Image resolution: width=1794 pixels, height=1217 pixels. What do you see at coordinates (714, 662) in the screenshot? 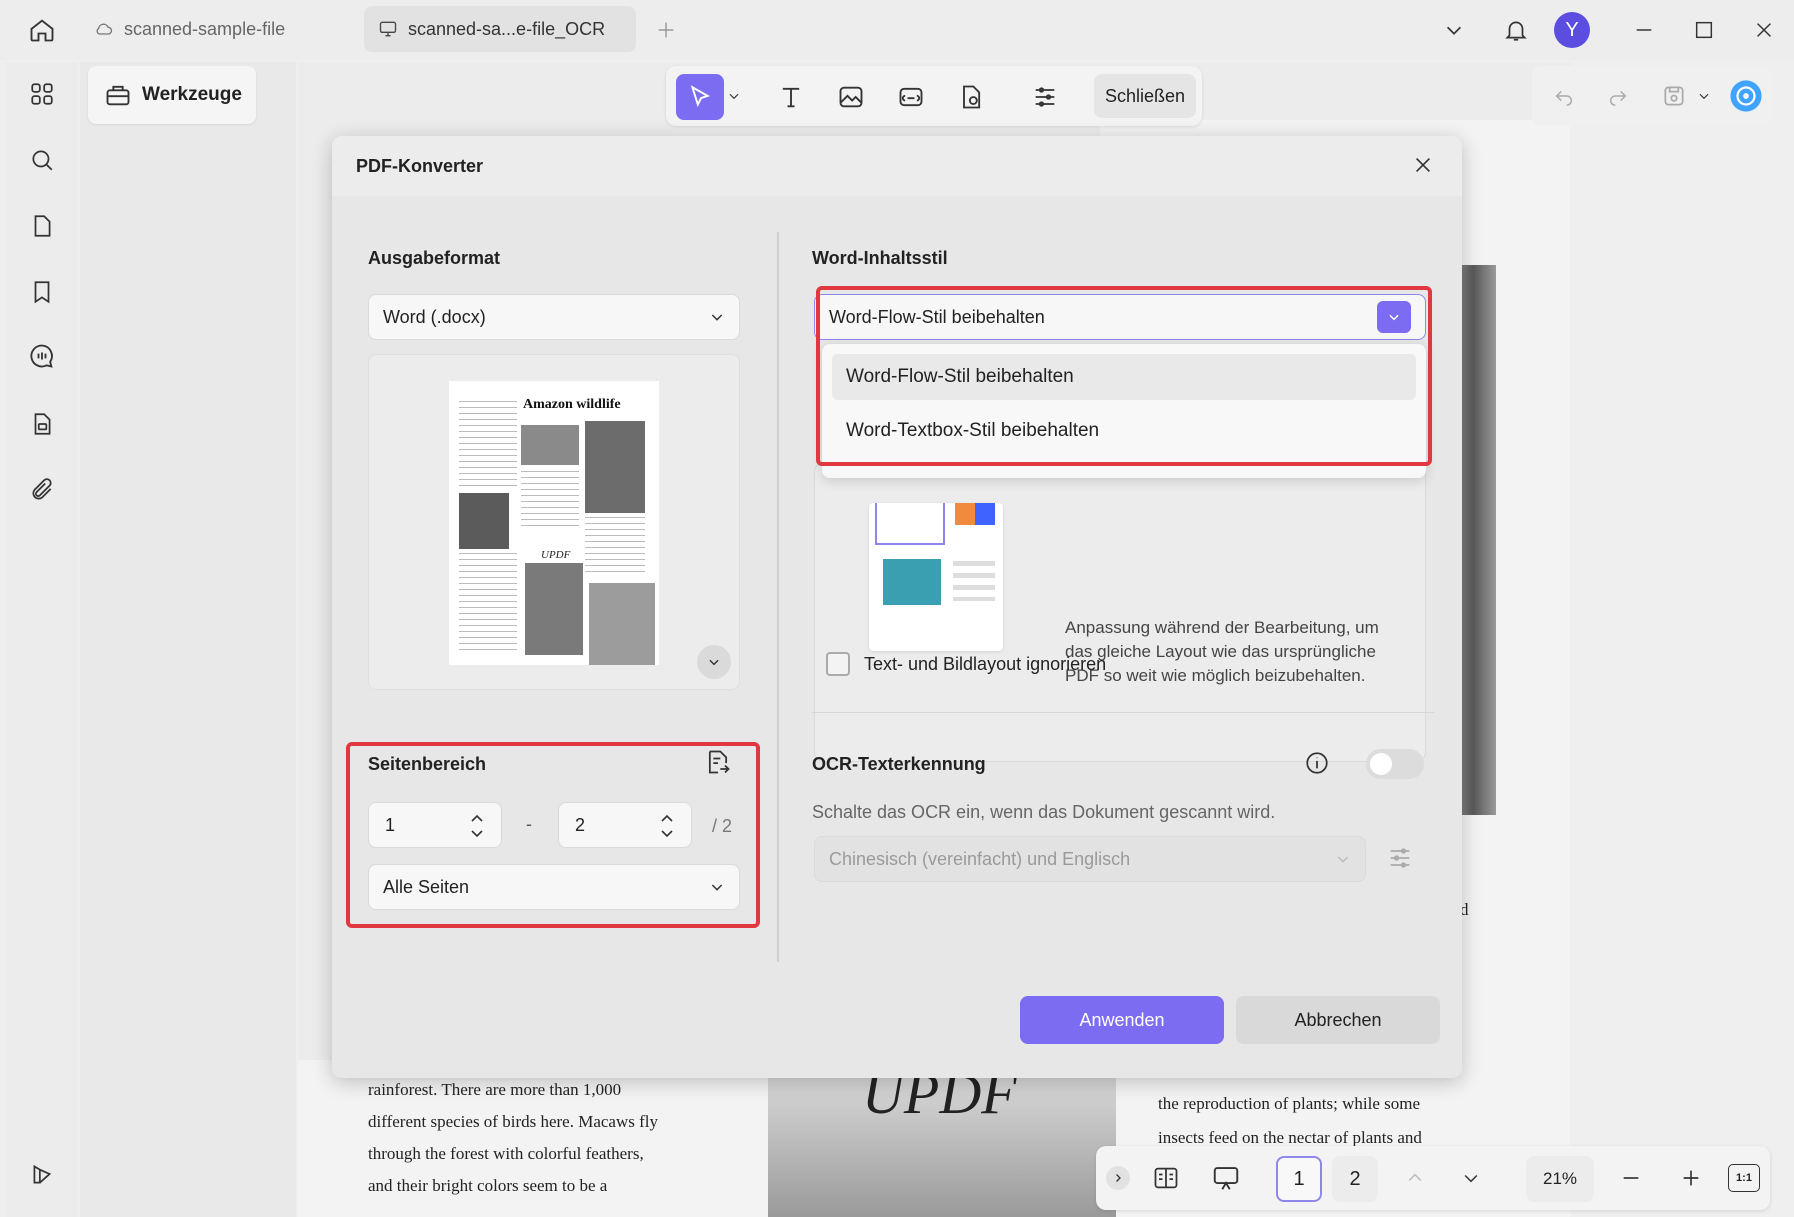
I see `expand-preview-button` at bounding box center [714, 662].